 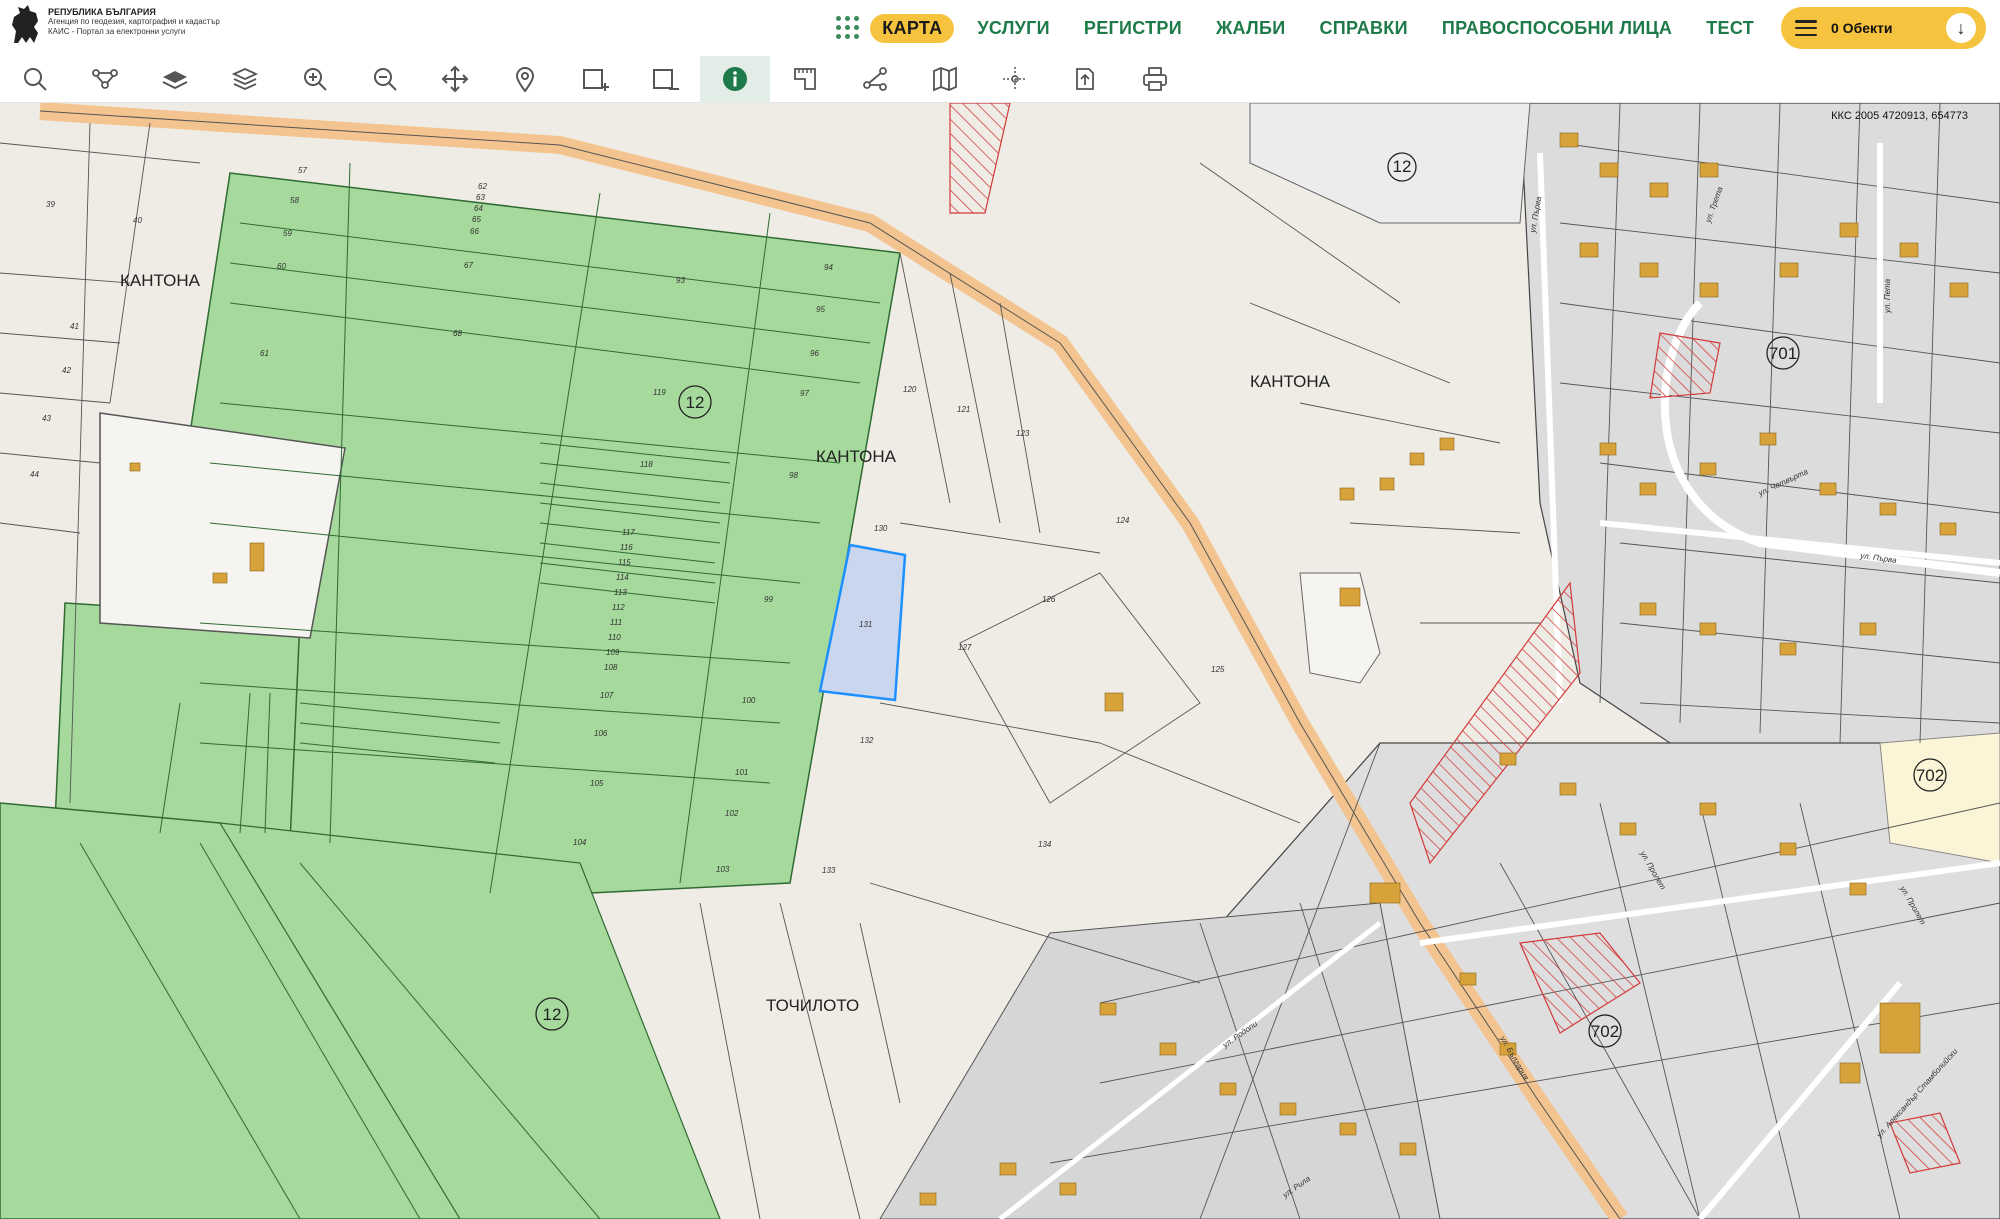 I want to click on parcel-number-label: 102, so click(x=732, y=813).